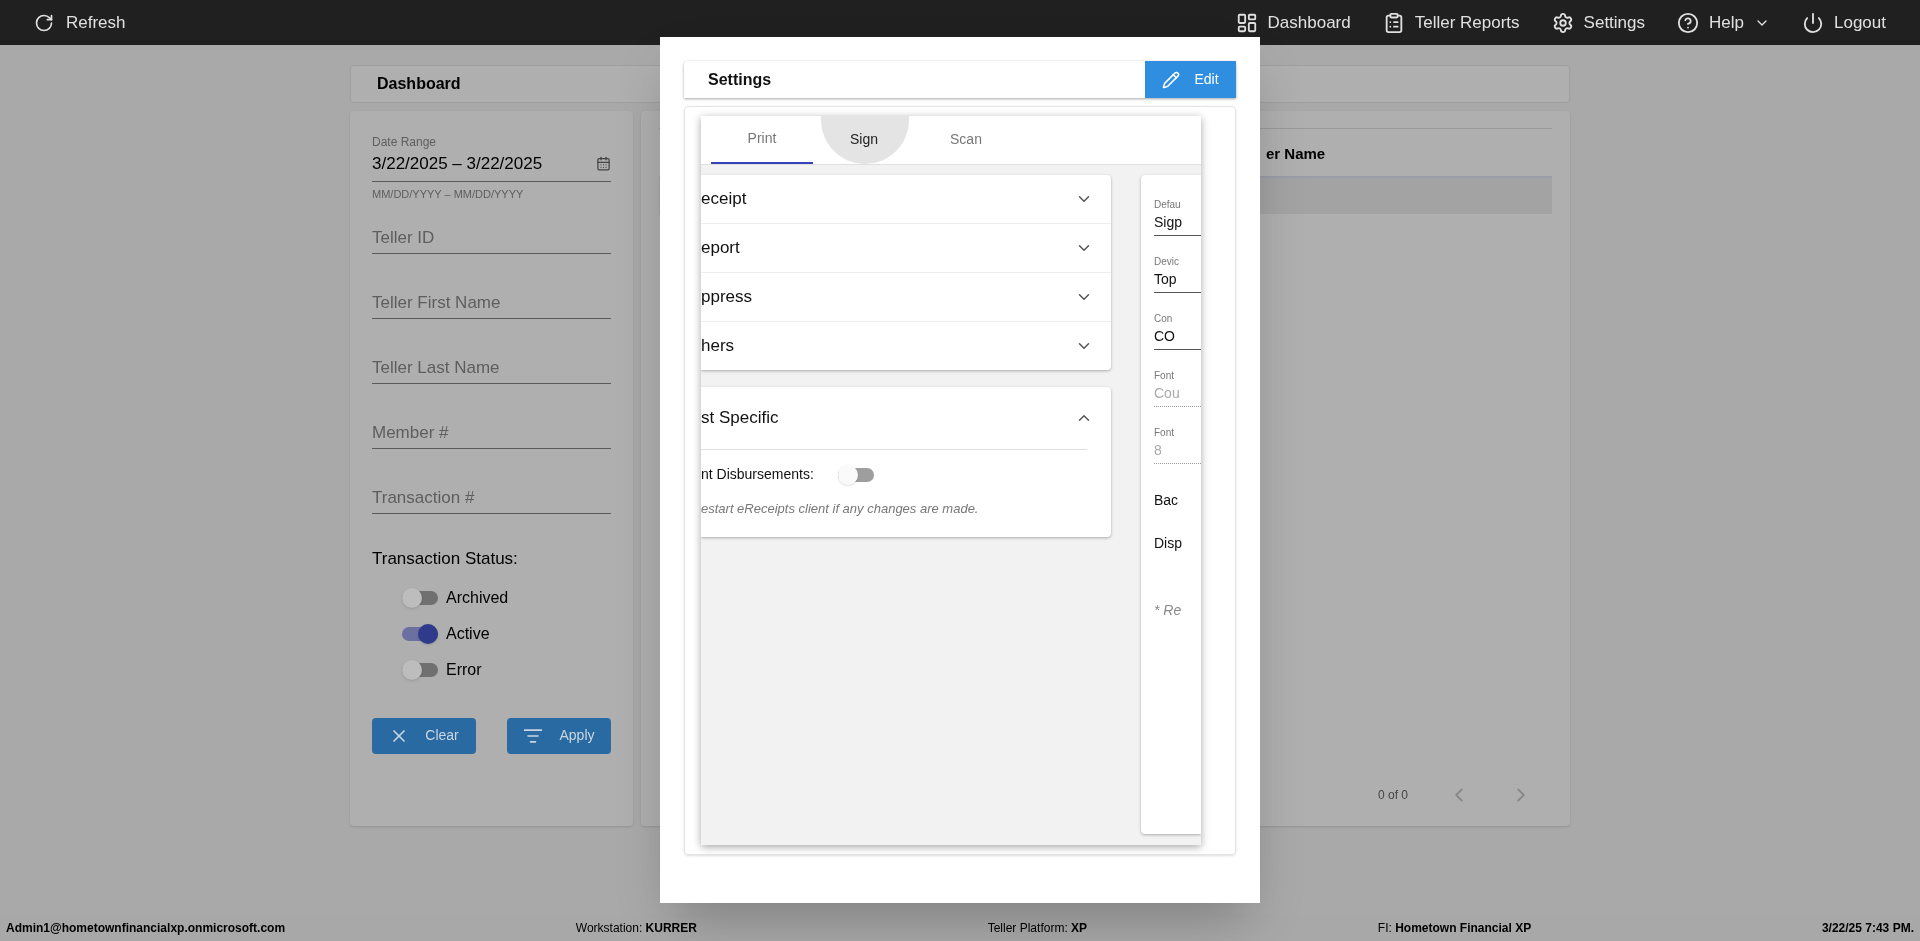 This screenshot has height=941, width=1920. Describe the element at coordinates (840, 509) in the screenshot. I see `note-text: estart eReceipts client if any changes are made.` at that location.